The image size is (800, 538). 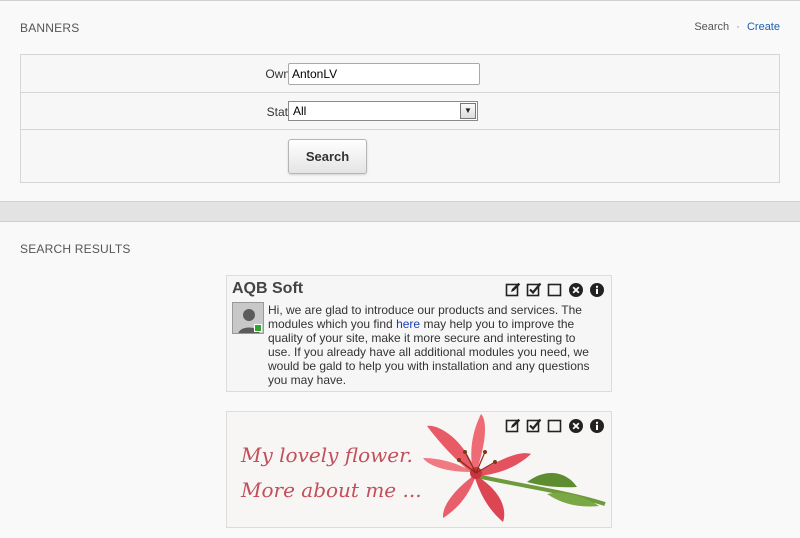 I want to click on banner-image-text-line1: My lovely flower., so click(x=327, y=455).